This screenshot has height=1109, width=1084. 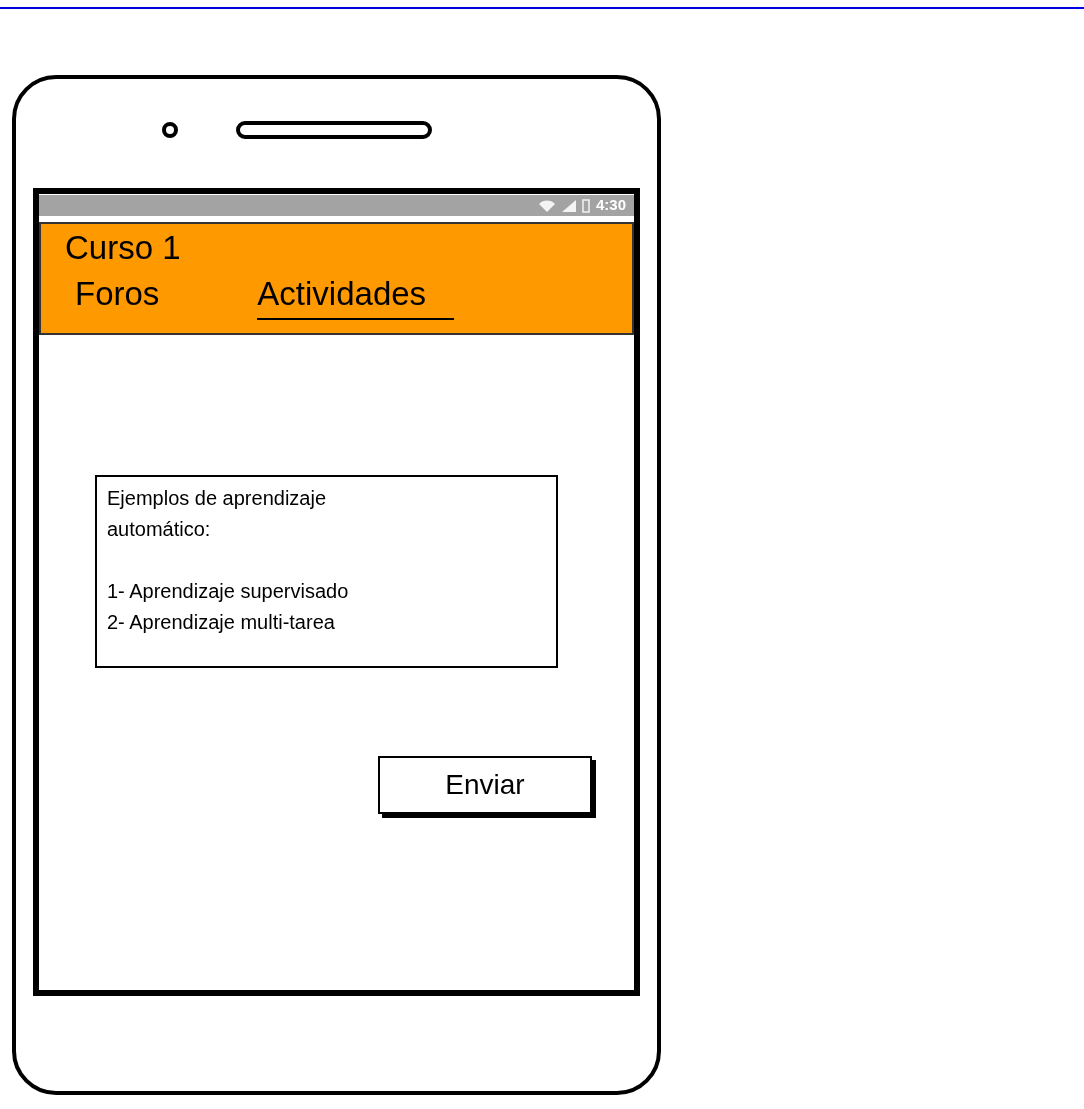 What do you see at coordinates (356, 297) in the screenshot?
I see `tab: Actividades` at bounding box center [356, 297].